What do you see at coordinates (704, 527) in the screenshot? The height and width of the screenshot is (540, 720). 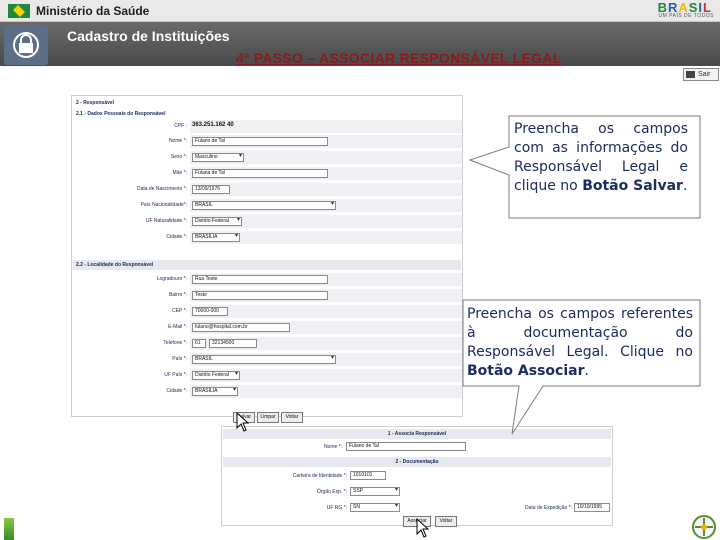 I see `footer-emblem-icon` at bounding box center [704, 527].